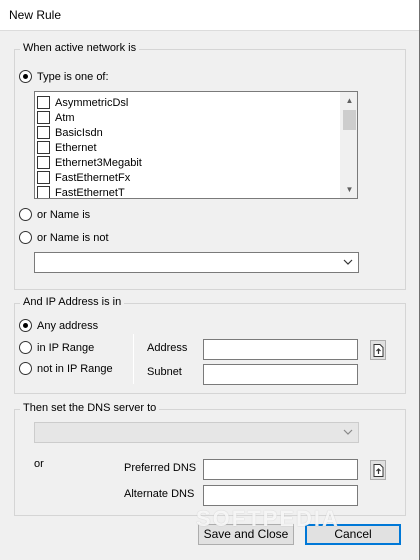  I want to click on list-item: AsymmetricDsl, so click(197, 102).